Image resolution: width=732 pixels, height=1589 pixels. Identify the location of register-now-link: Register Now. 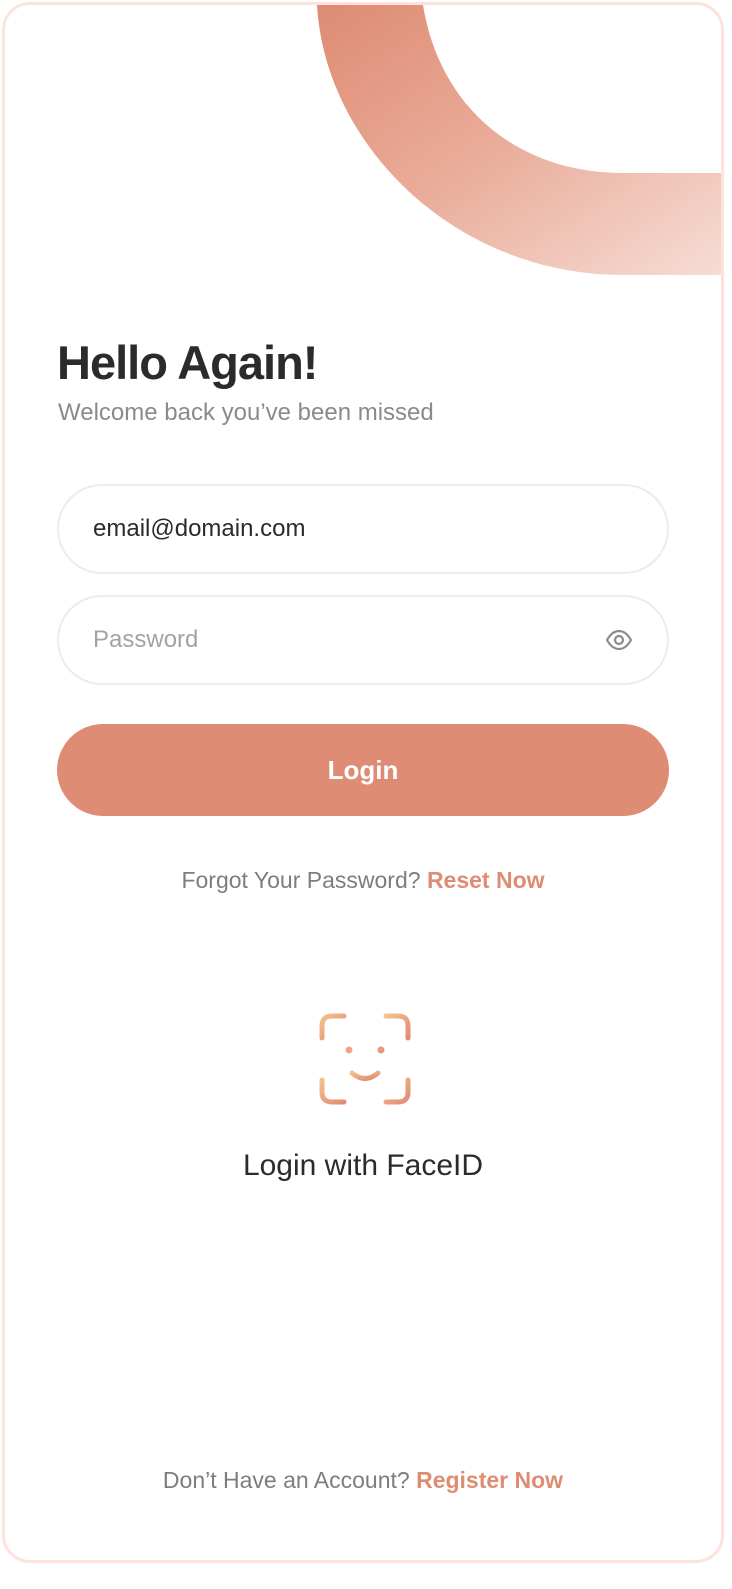
(489, 1480).